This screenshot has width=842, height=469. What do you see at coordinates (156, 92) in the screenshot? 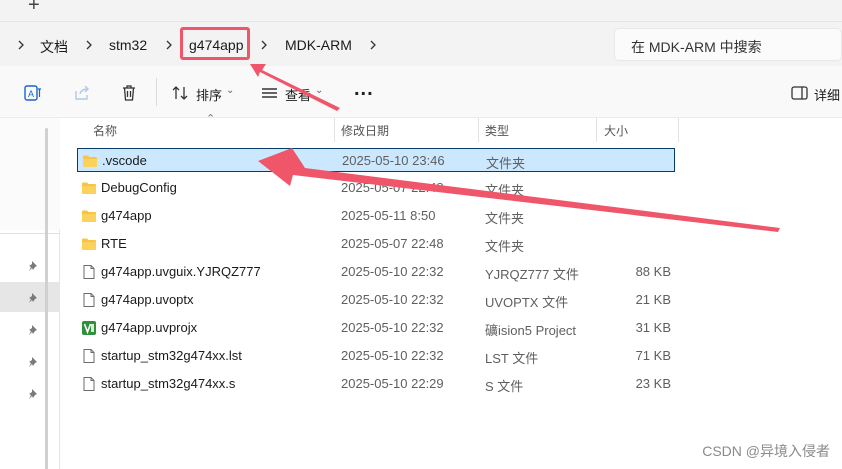
I see `toolbar-divider` at bounding box center [156, 92].